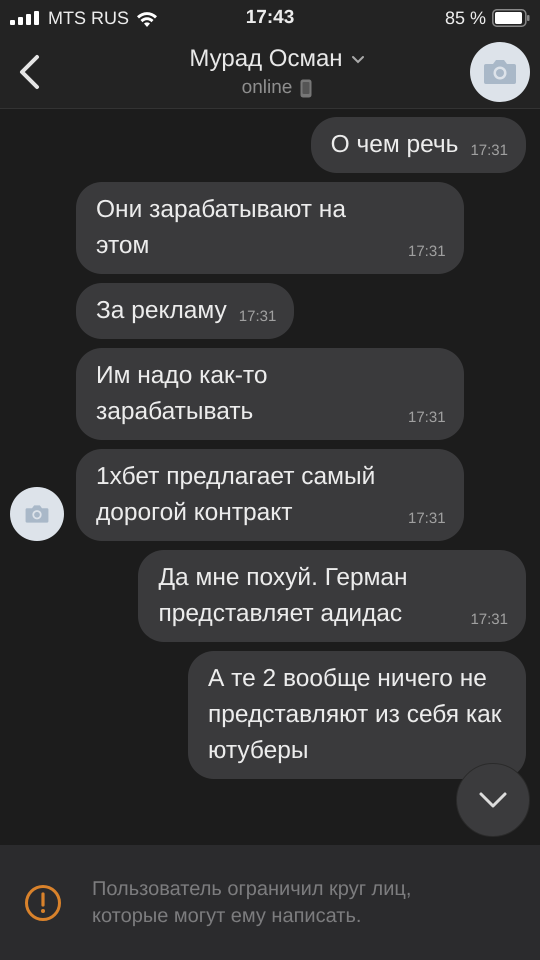 The width and height of the screenshot is (540, 960). Describe the element at coordinates (161, 311) in the screenshot. I see `message-text: За рекламу` at that location.